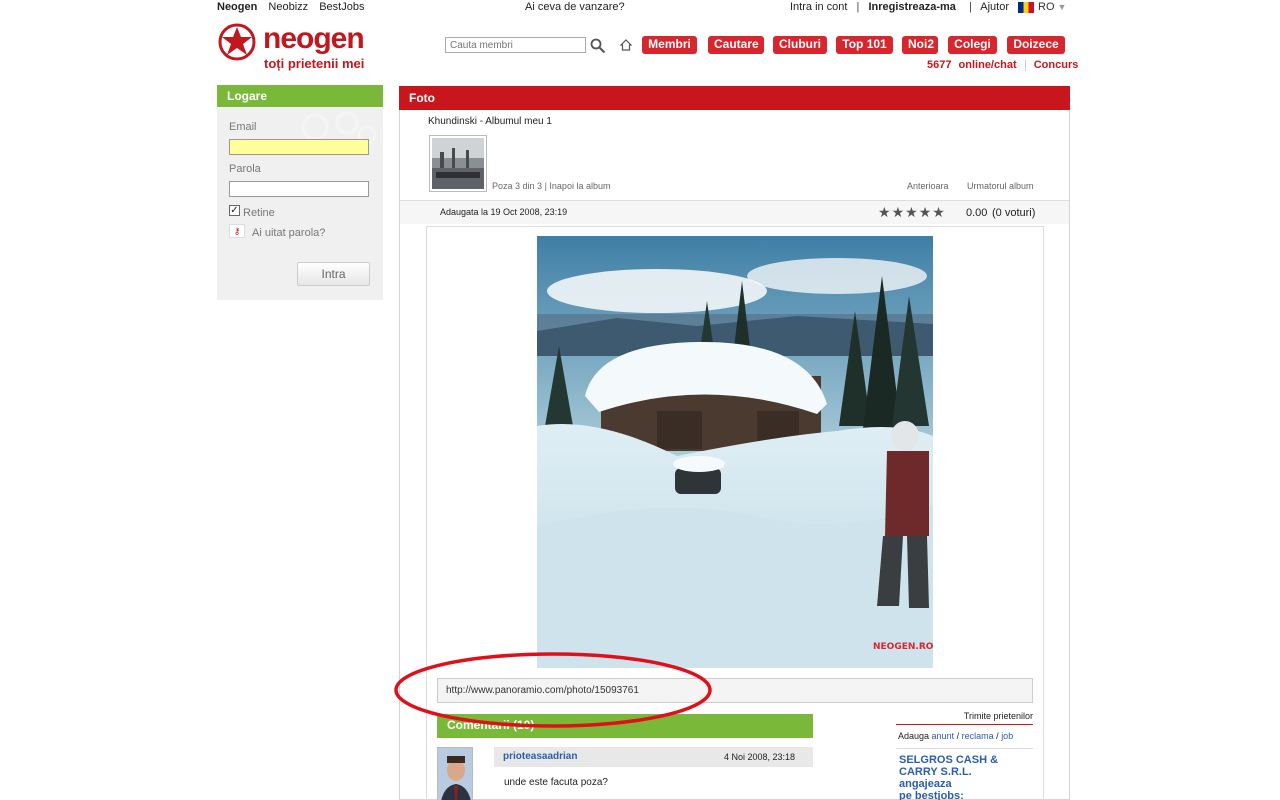 The image size is (1280, 800). I want to click on comments-title: Comentarii (10), so click(625, 726).